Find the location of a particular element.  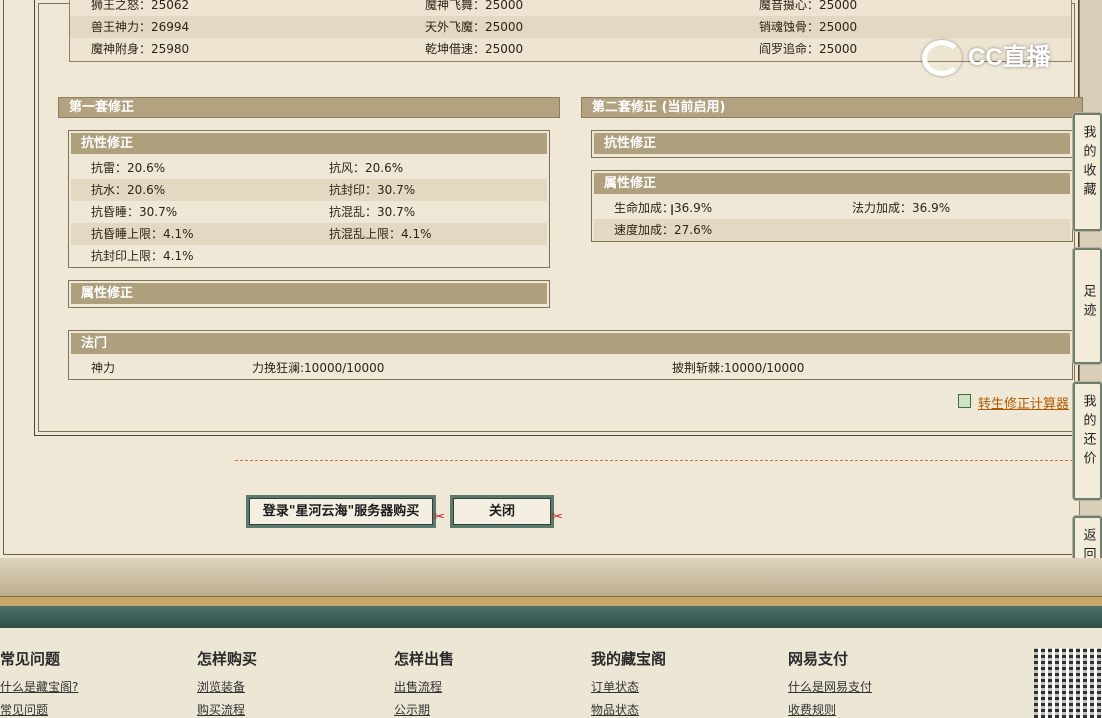

stat-value: 生命加成：36.9% is located at coordinates (663, 208).